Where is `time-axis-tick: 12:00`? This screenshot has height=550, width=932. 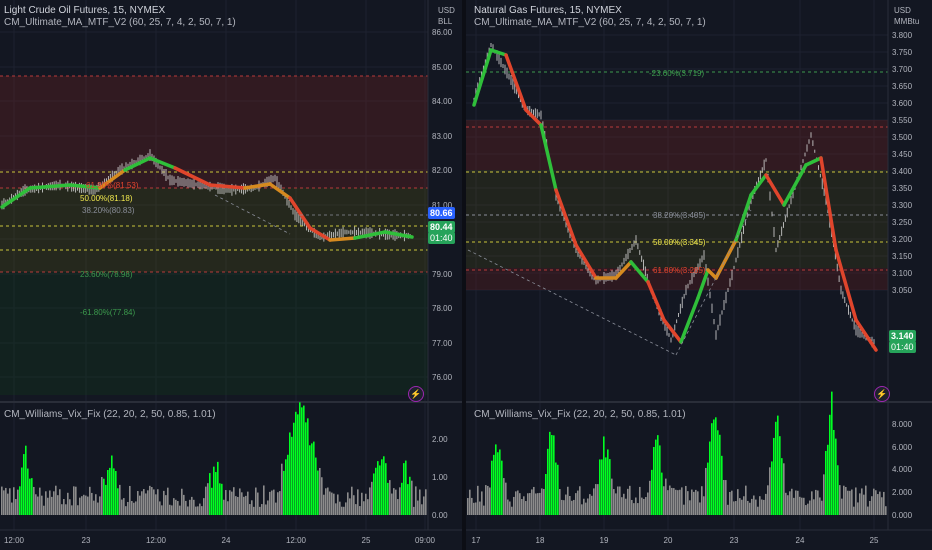
time-axis-tick: 12:00 is located at coordinates (14, 540).